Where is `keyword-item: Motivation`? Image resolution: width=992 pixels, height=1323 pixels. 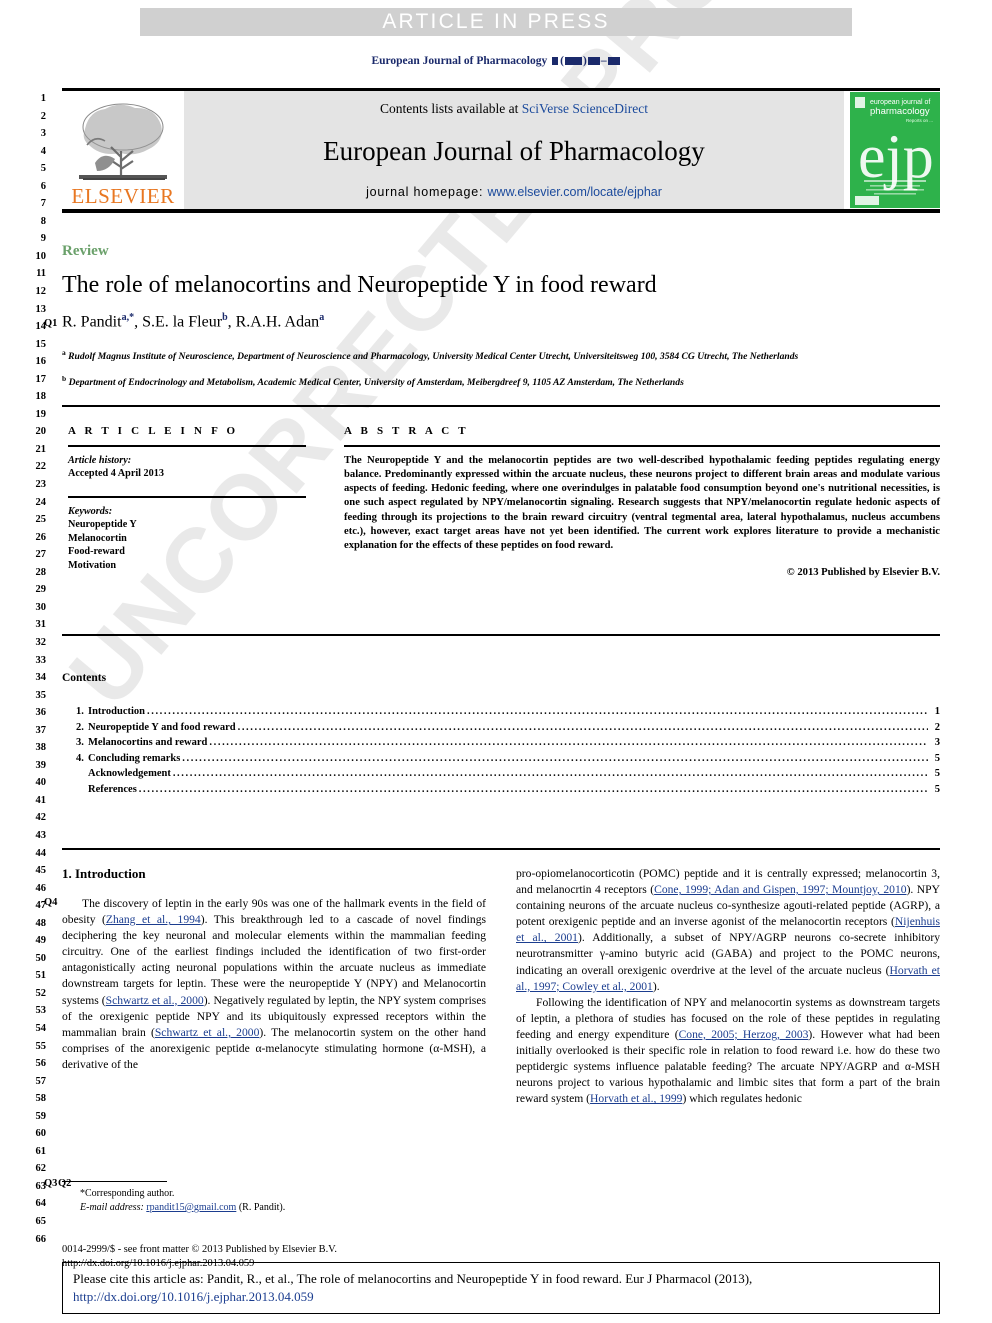 keyword-item: Motivation is located at coordinates (92, 565).